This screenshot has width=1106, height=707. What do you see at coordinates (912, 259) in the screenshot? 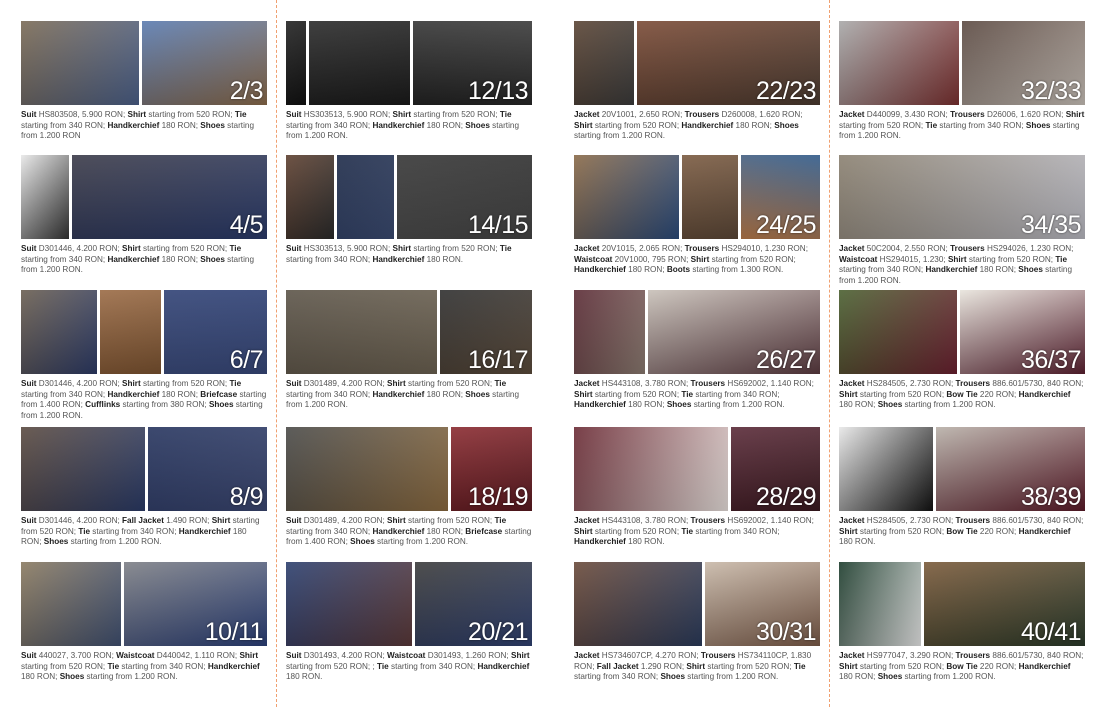
I see `item-detail: HS294015, 1.230;` at bounding box center [912, 259].